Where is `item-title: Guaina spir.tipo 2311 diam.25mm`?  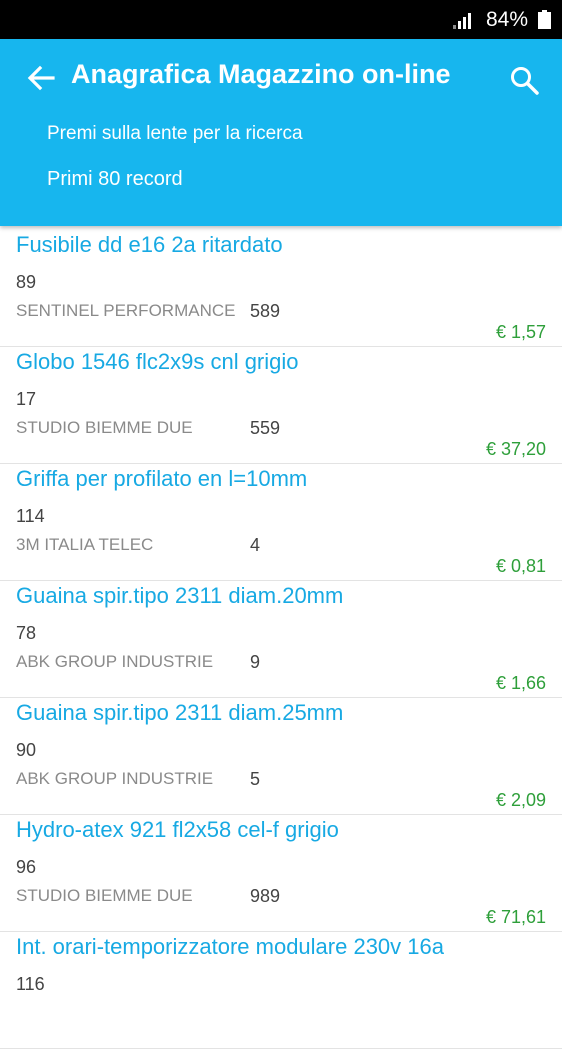 item-title: Guaina spir.tipo 2311 diam.25mm is located at coordinates (180, 712).